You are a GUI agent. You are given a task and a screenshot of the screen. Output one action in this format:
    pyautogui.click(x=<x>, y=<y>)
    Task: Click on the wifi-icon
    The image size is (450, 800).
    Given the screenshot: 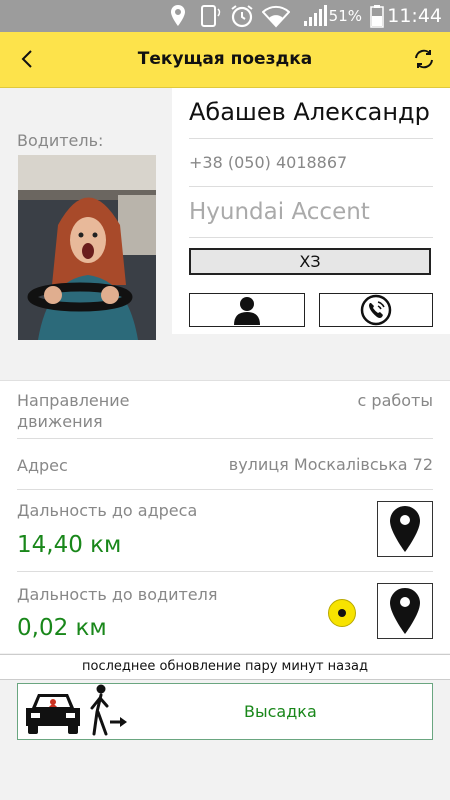 What is the action you would take?
    pyautogui.click(x=276, y=16)
    